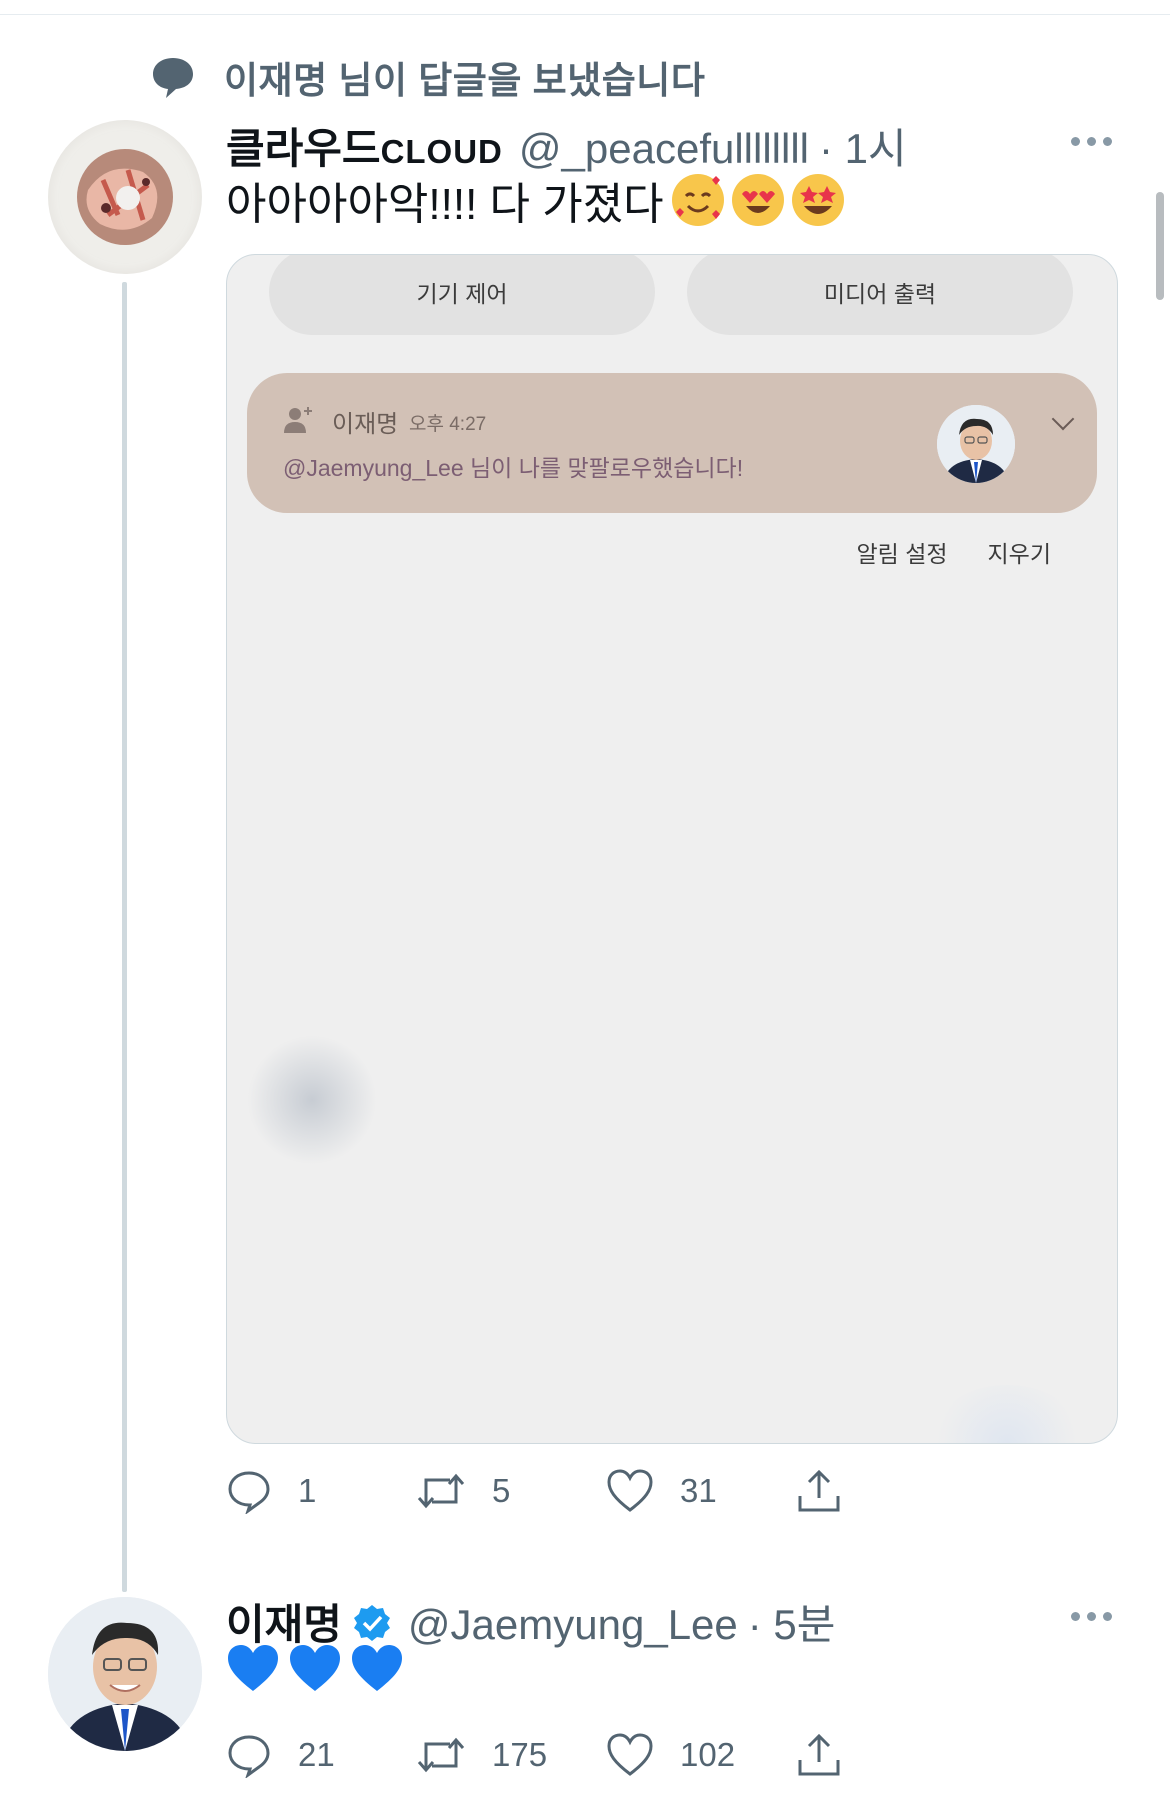 The image size is (1170, 1799). Describe the element at coordinates (792, 1621) in the screenshot. I see `timestamp: · 5분` at that location.